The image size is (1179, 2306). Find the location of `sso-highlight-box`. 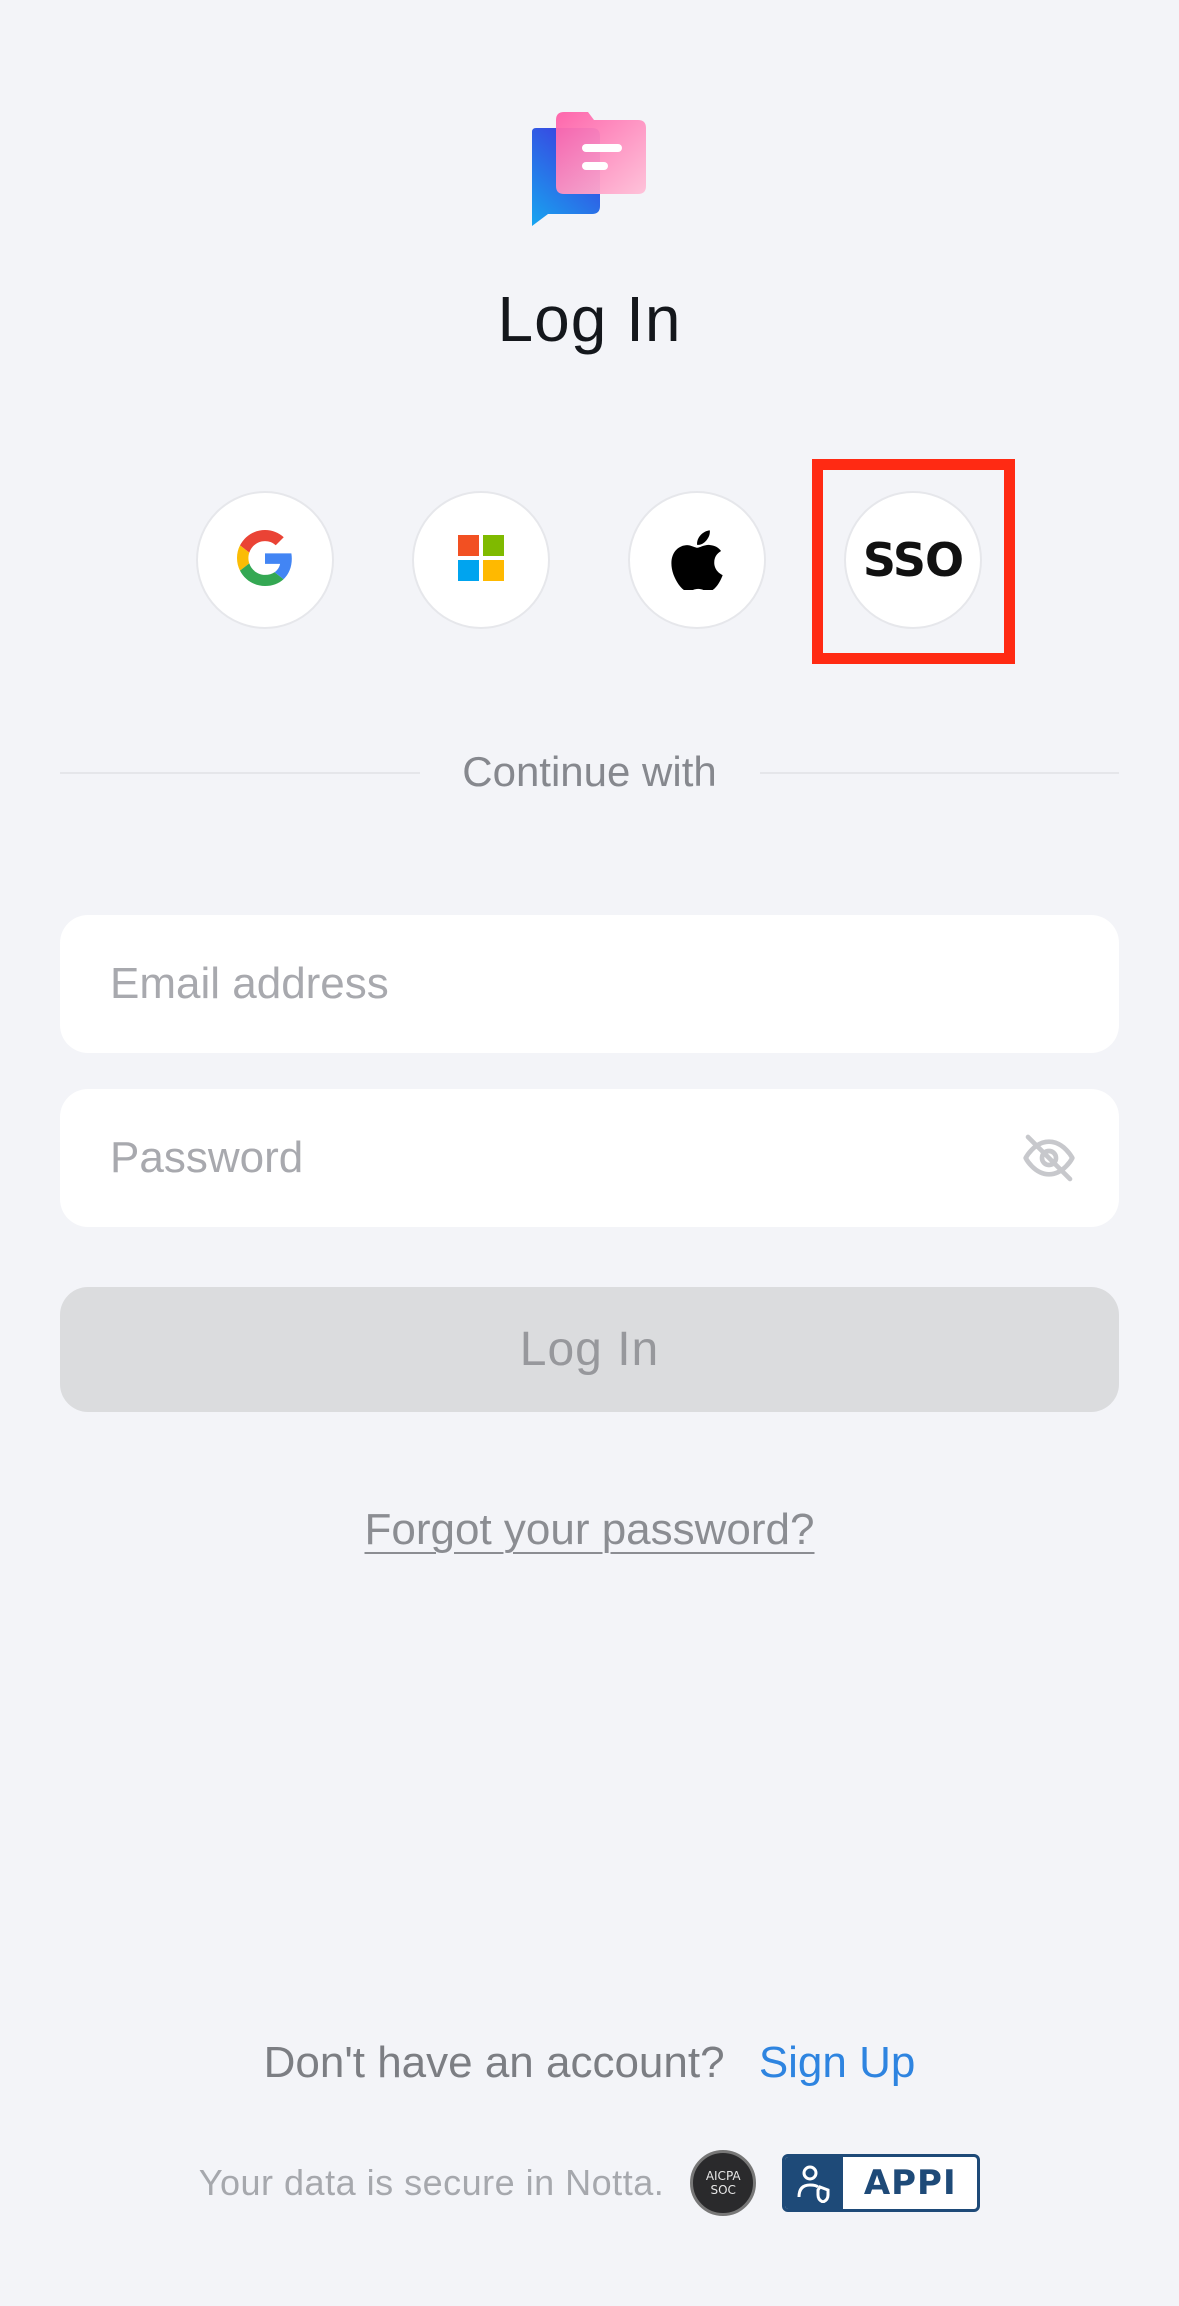

sso-highlight-box is located at coordinates (913, 561).